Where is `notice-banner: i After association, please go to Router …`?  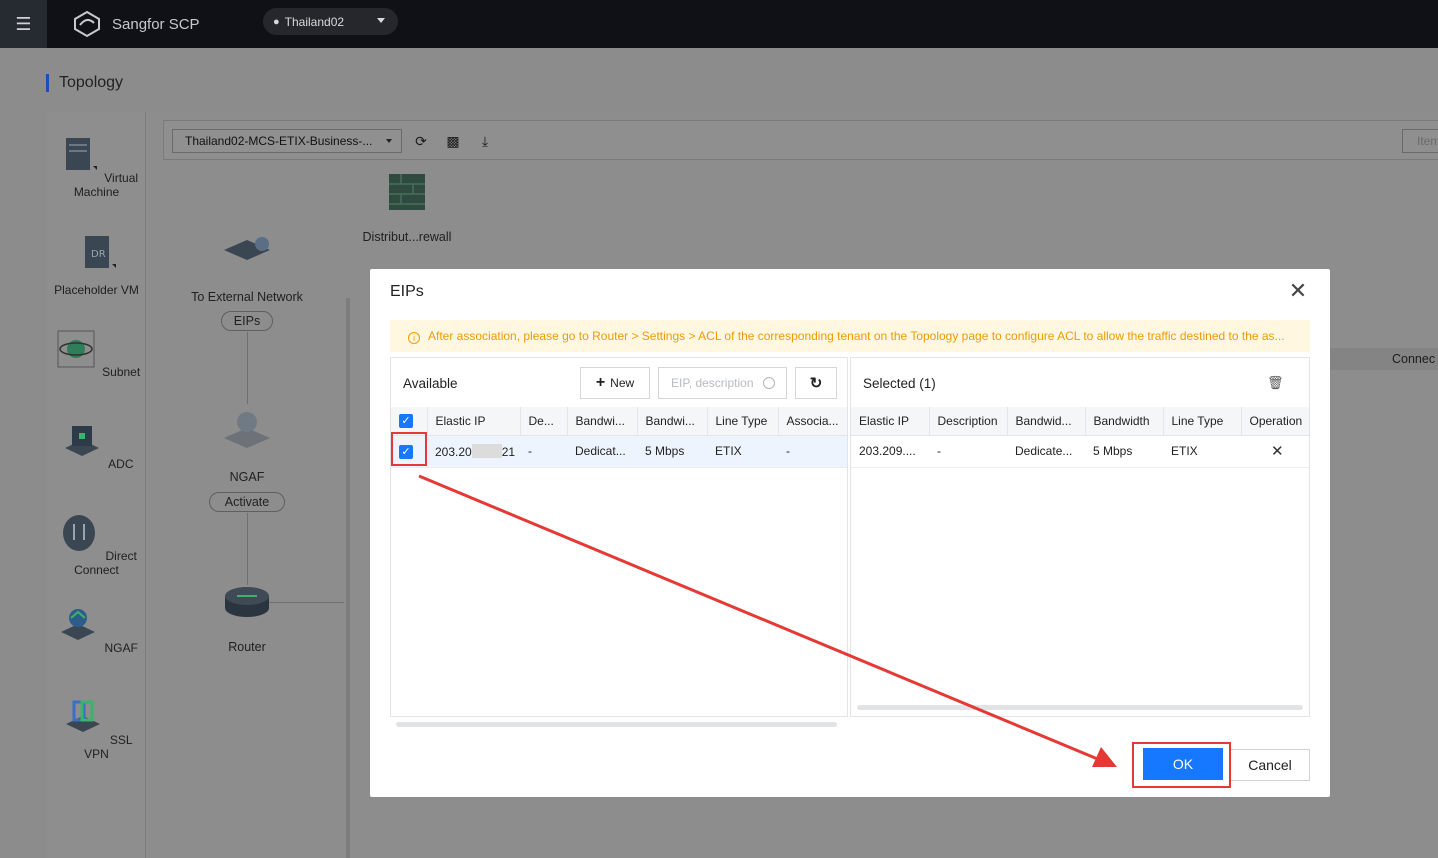
notice-banner: i After association, please go to Router … is located at coordinates (850, 336).